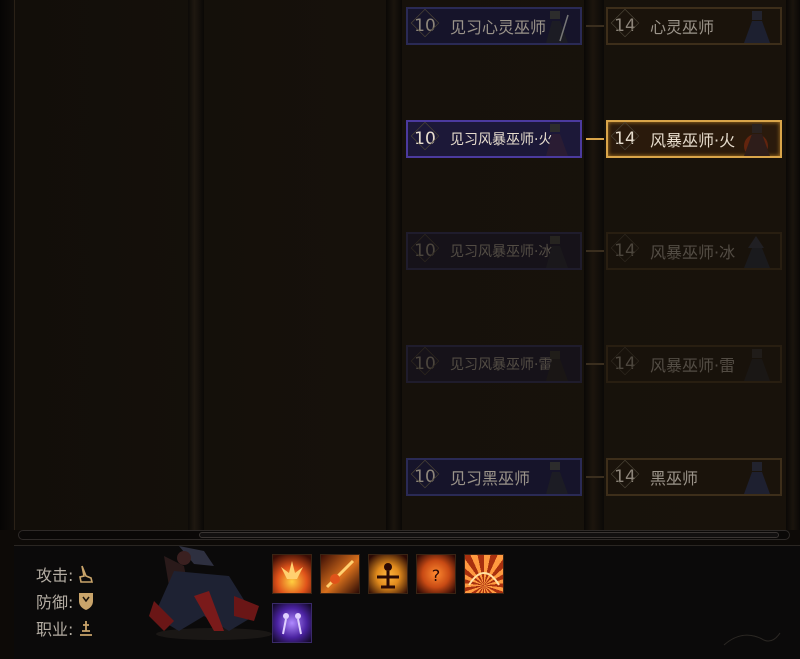 This screenshot has height=659, width=800. I want to click on defense-stat: 防御:, so click(65, 601).